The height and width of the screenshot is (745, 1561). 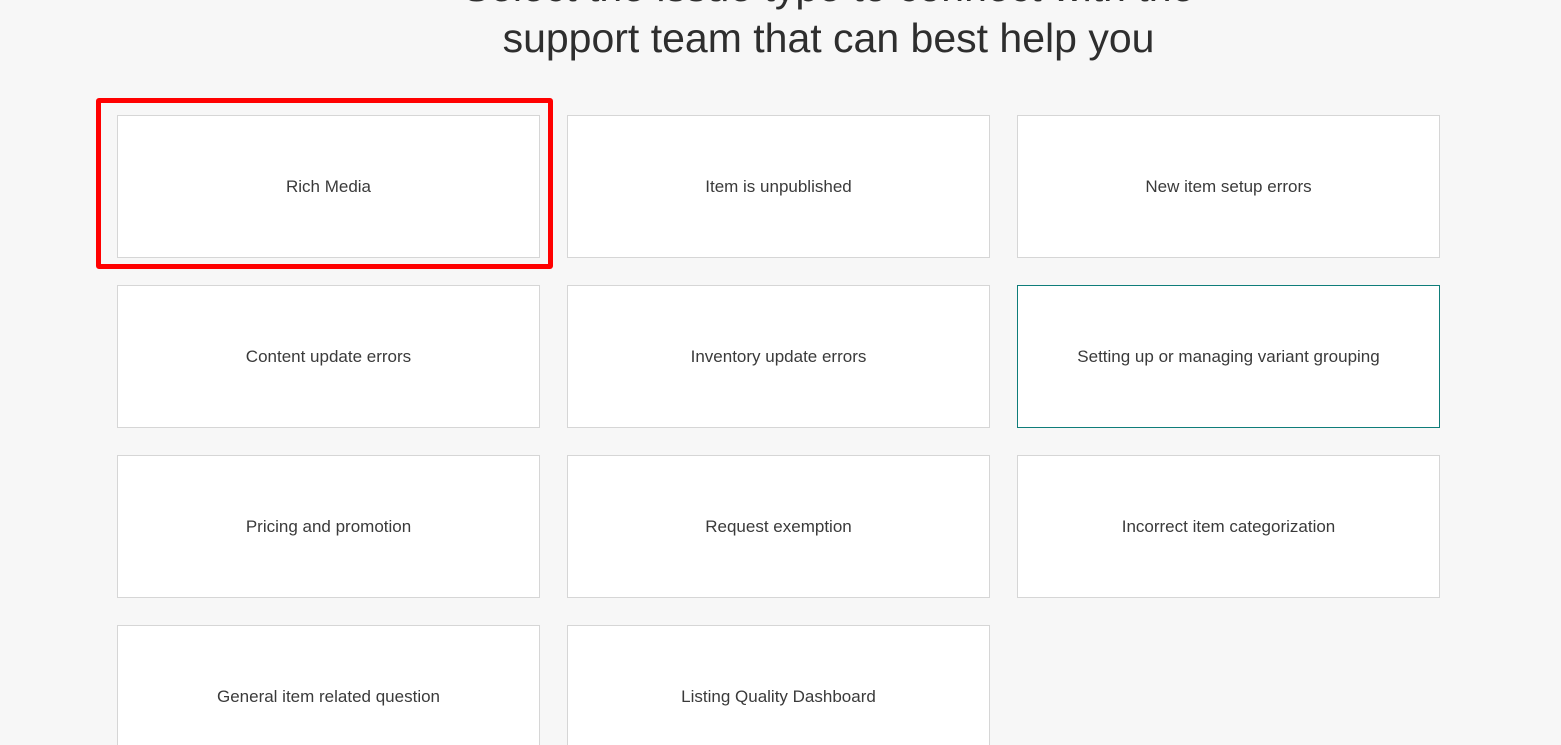 I want to click on option-label: Inventory update errors, so click(x=778, y=356).